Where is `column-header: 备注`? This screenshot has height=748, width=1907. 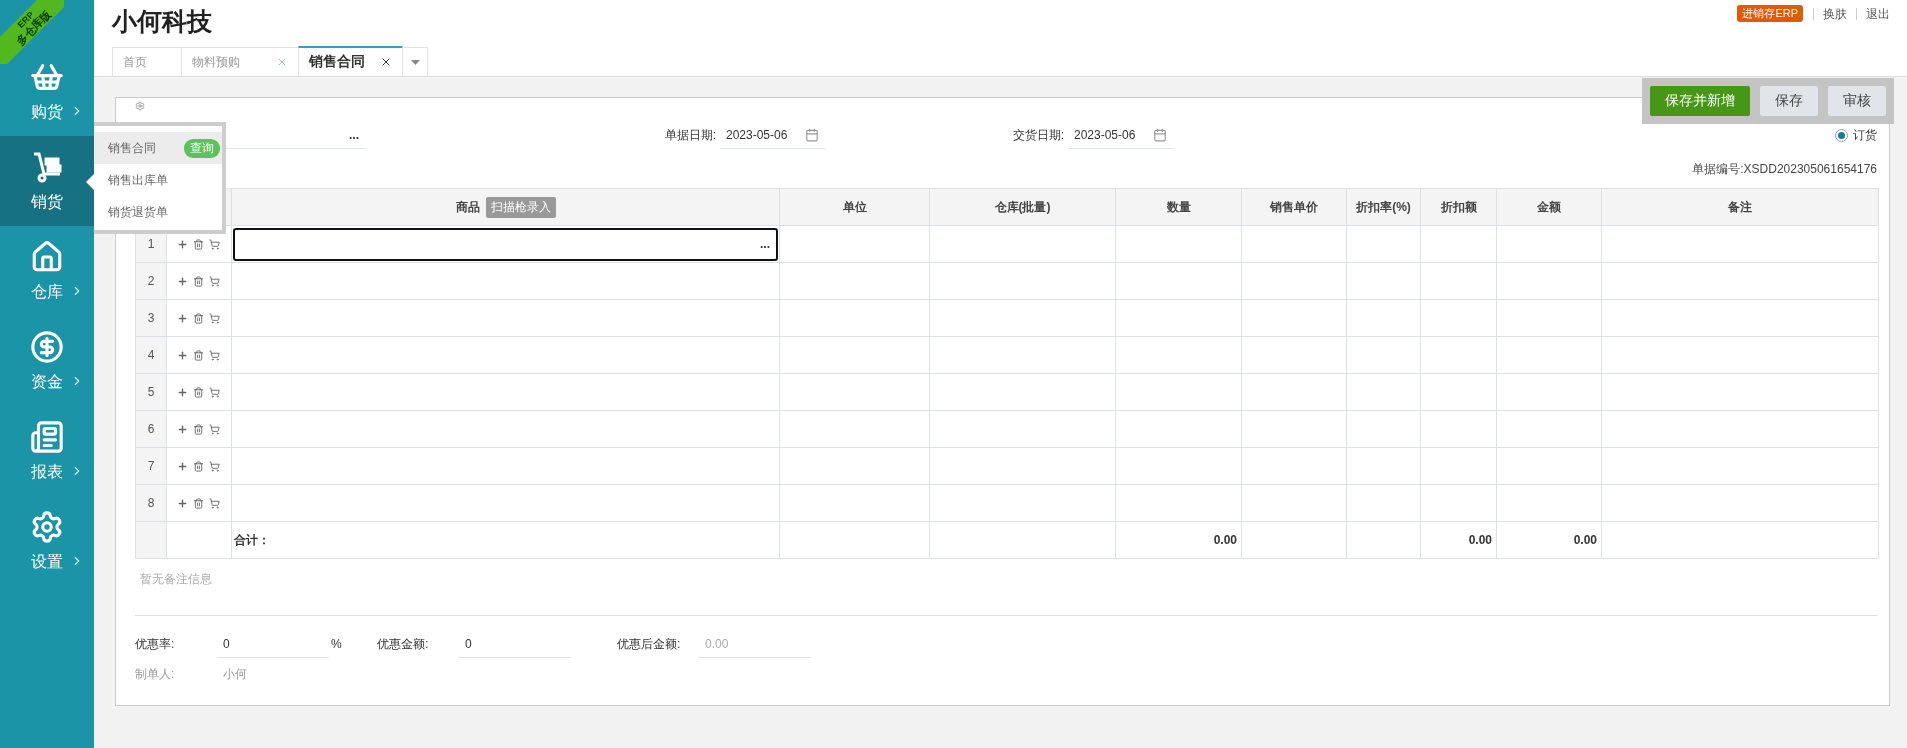 column-header: 备注 is located at coordinates (1740, 207).